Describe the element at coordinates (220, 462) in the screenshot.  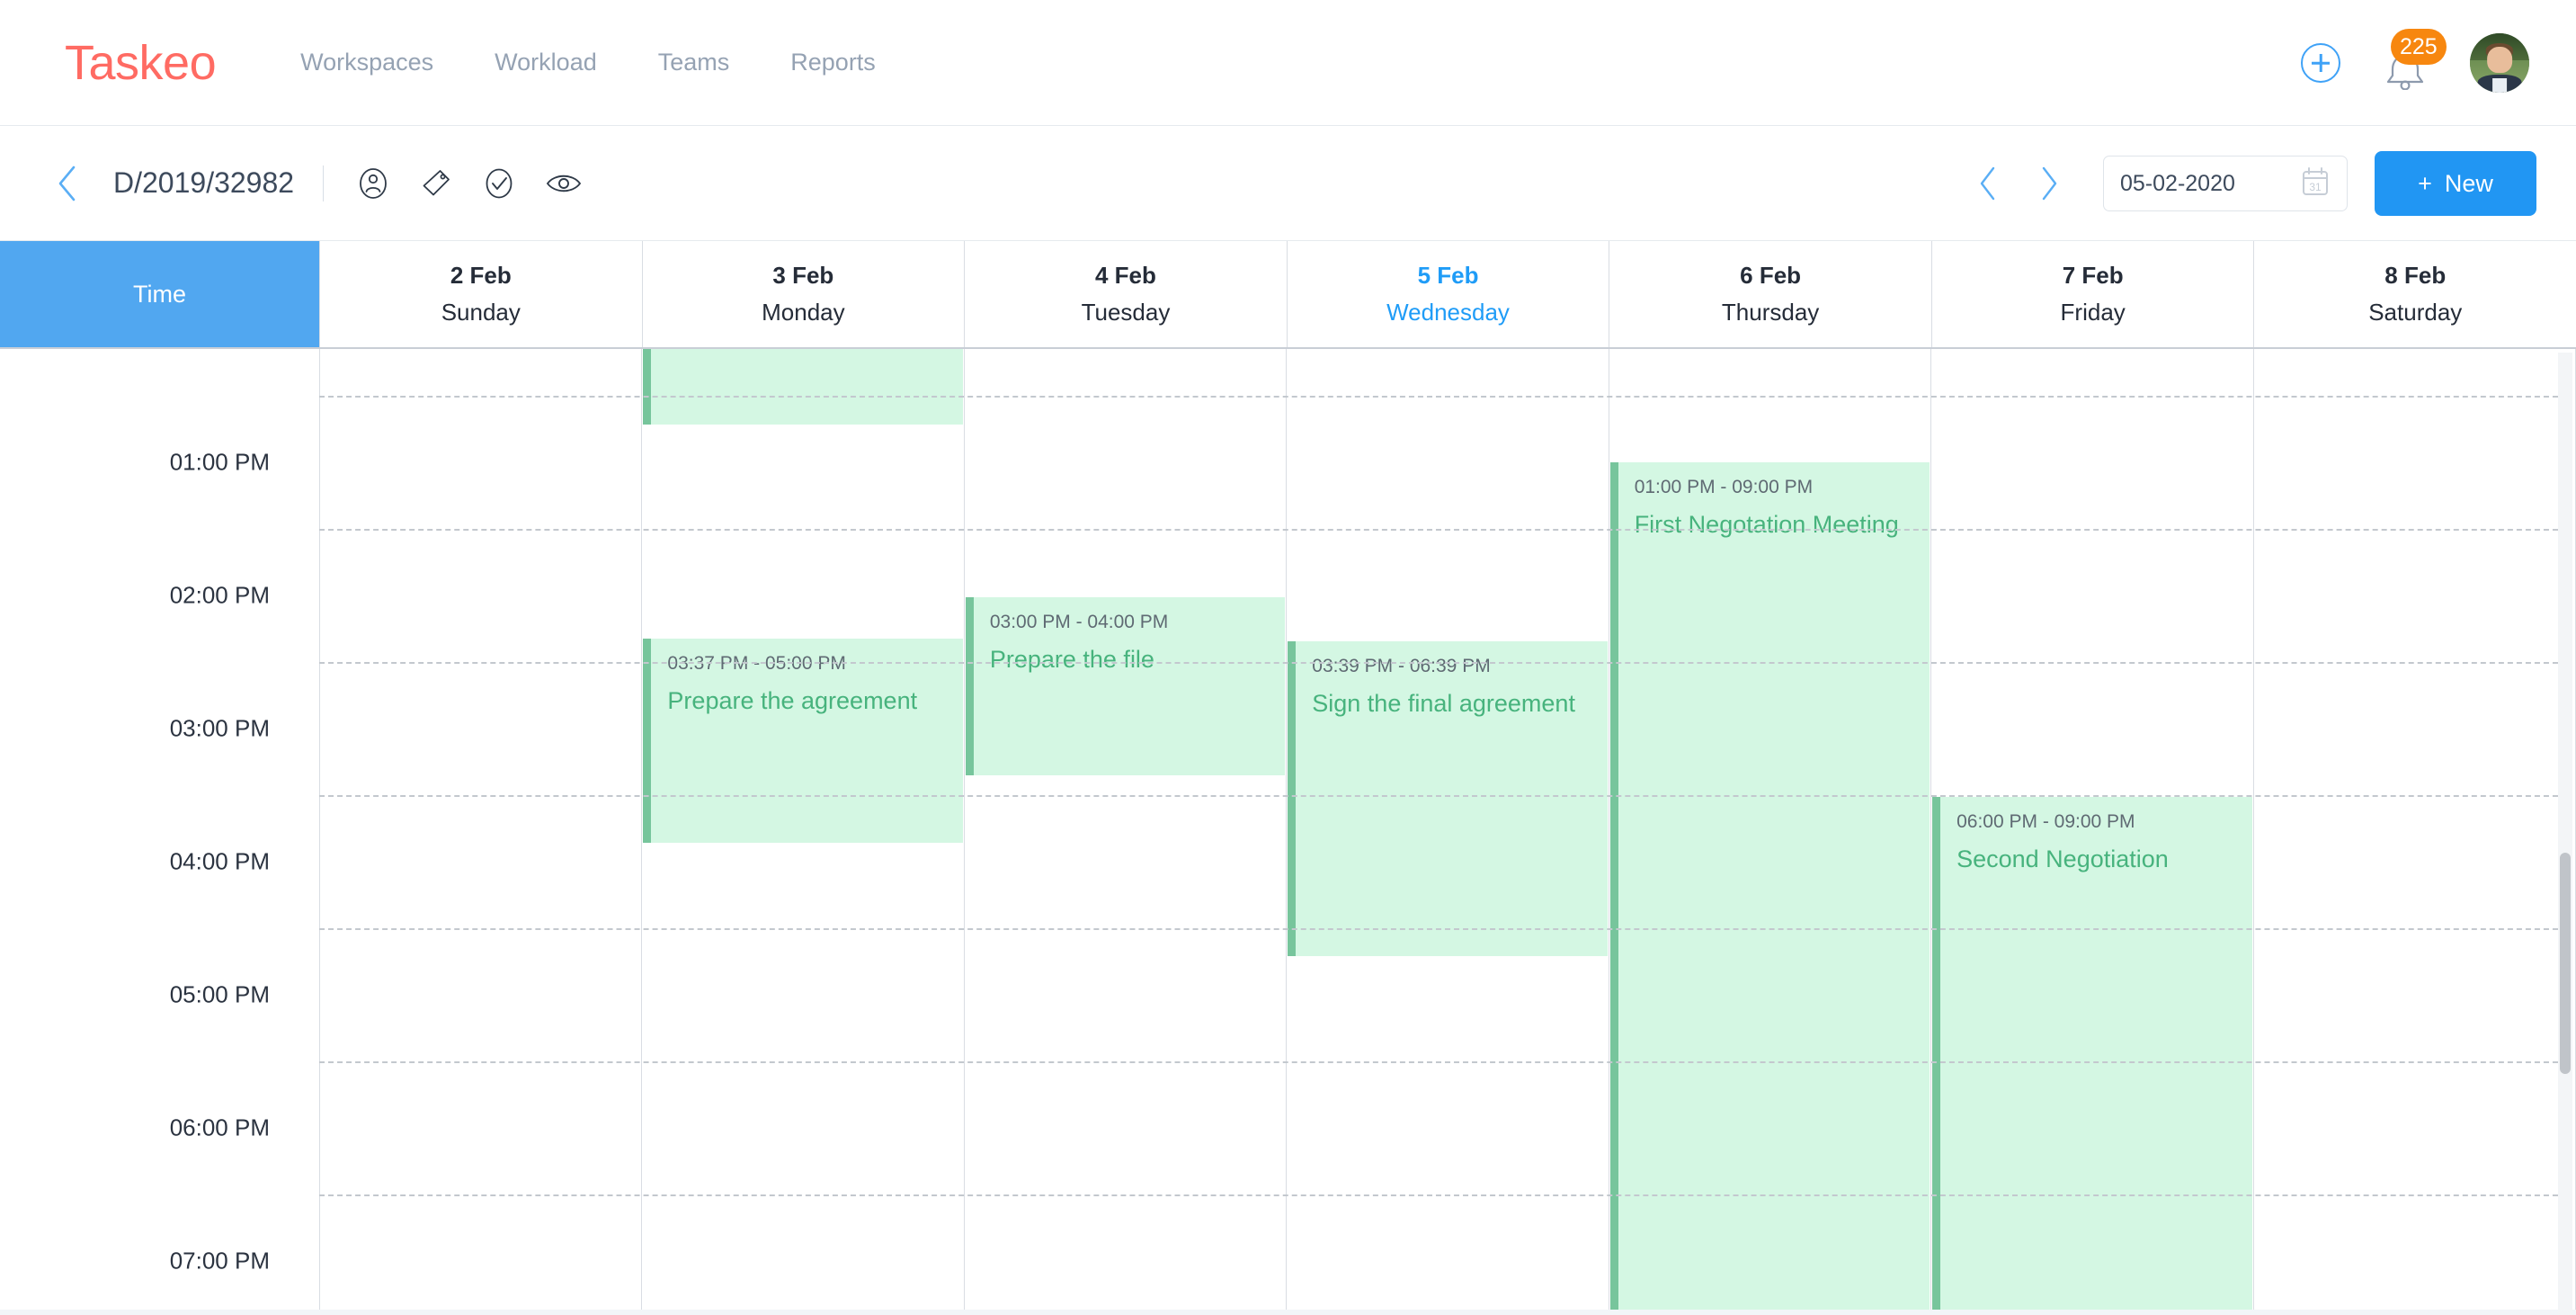
I see `time-label: 01:00 PM` at that location.